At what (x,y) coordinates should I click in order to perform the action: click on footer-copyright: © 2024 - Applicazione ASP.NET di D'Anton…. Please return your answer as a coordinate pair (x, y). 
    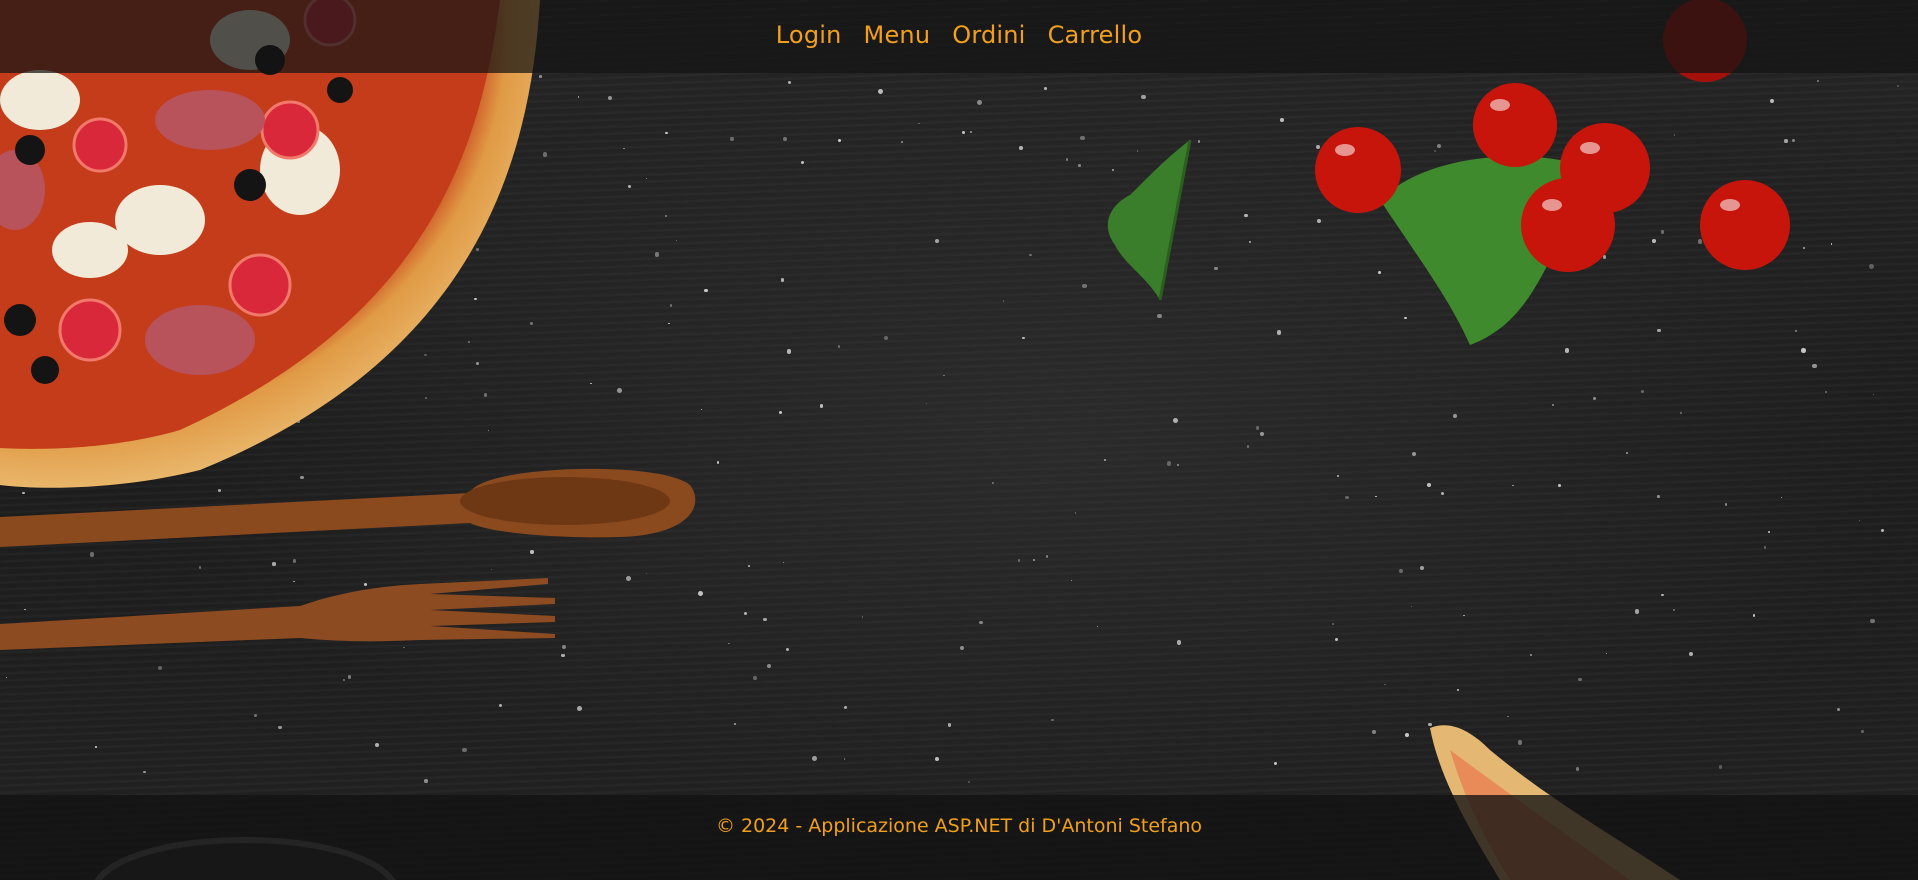
    Looking at the image, I should click on (959, 826).